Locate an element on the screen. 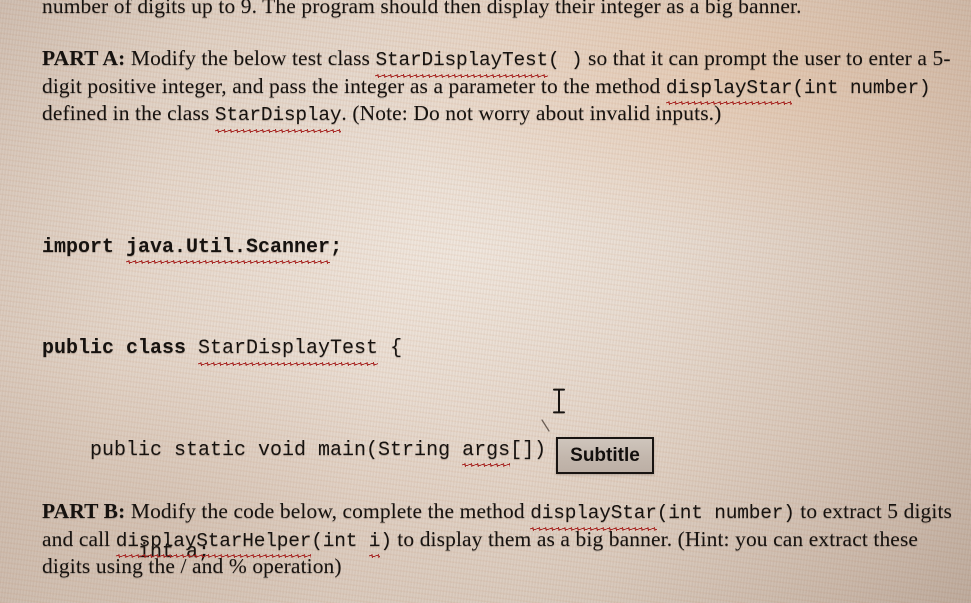 The width and height of the screenshot is (971, 603). part-a-text-1: Modify the below test class is located at coordinates (250, 58).